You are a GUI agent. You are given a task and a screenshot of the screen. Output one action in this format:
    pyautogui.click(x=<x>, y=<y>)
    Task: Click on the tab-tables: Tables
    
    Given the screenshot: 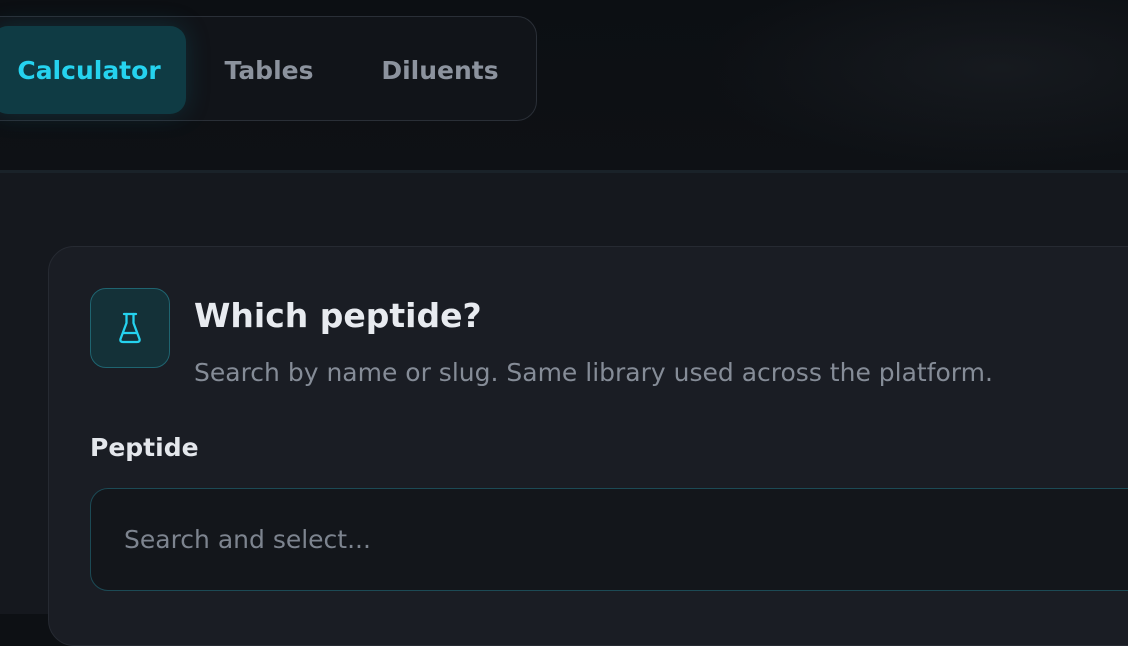 What is the action you would take?
    pyautogui.click(x=269, y=70)
    